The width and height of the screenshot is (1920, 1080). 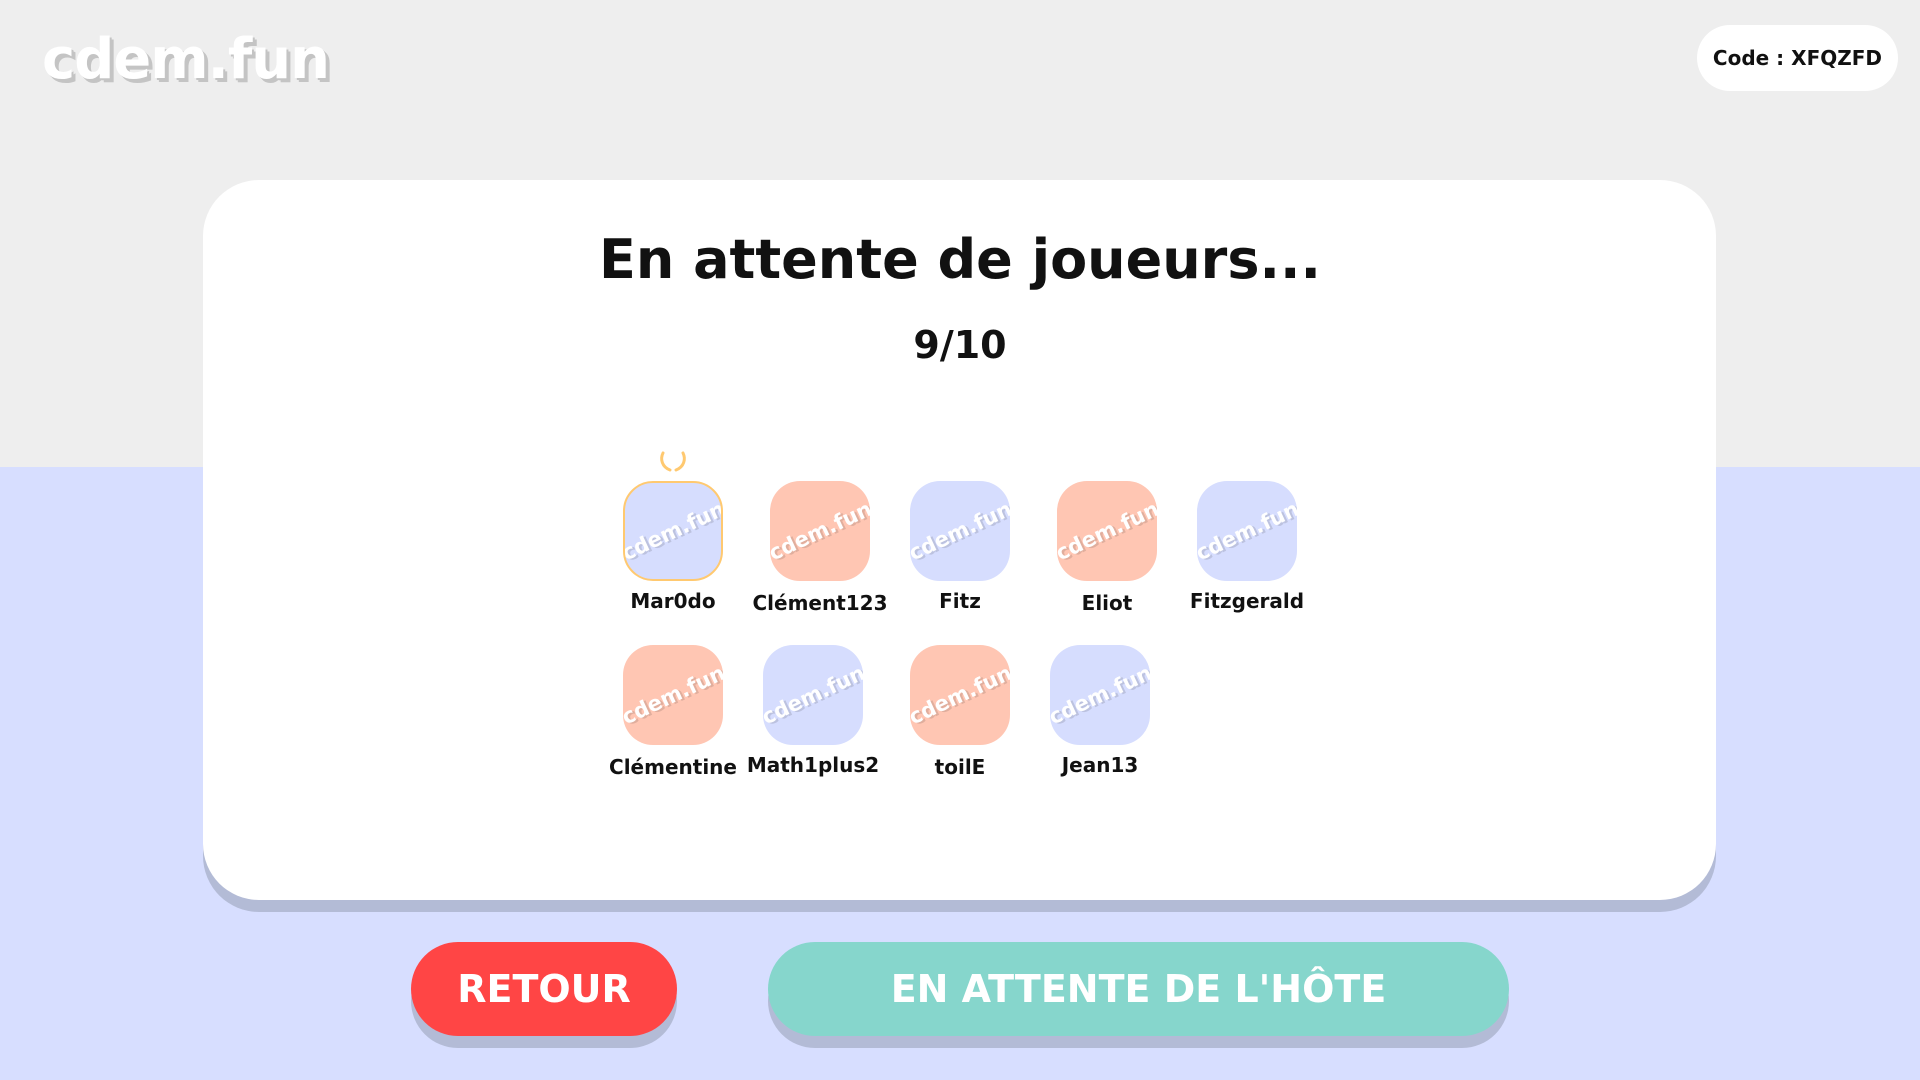 I want to click on player-card: cdem.fun Fitzgerald, so click(x=1247, y=547).